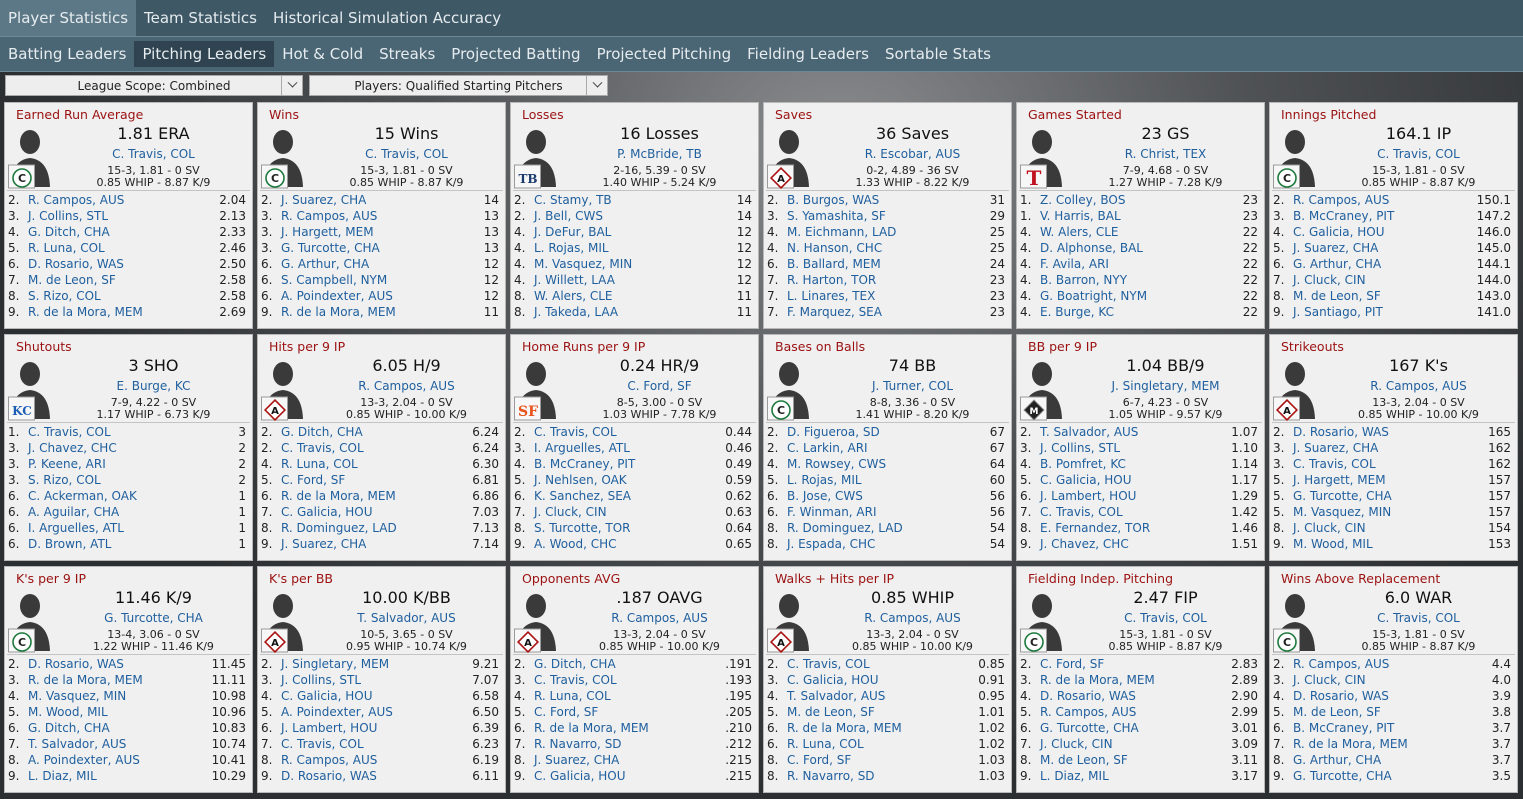 This screenshot has width=1523, height=799. Describe the element at coordinates (580, 480) in the screenshot. I see `player-name-link: J. Nehlsen, OAK` at that location.